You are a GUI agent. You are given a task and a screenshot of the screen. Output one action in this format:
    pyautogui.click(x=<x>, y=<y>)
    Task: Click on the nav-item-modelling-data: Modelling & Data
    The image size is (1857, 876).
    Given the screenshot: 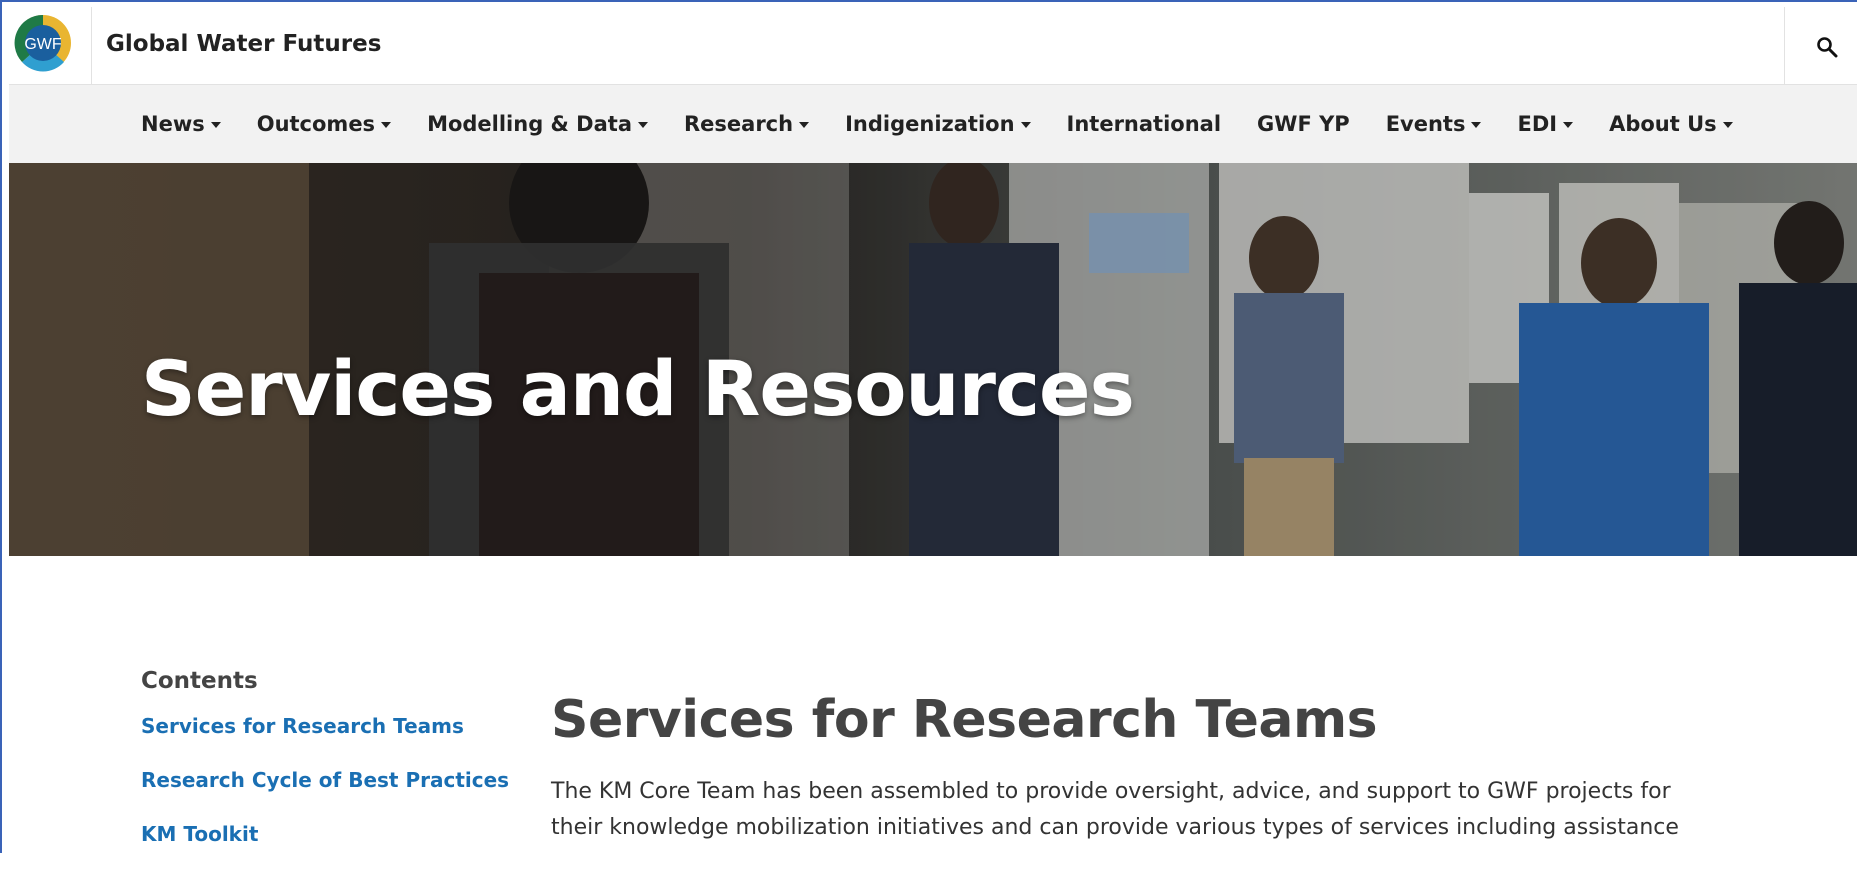 What is the action you would take?
    pyautogui.click(x=537, y=124)
    